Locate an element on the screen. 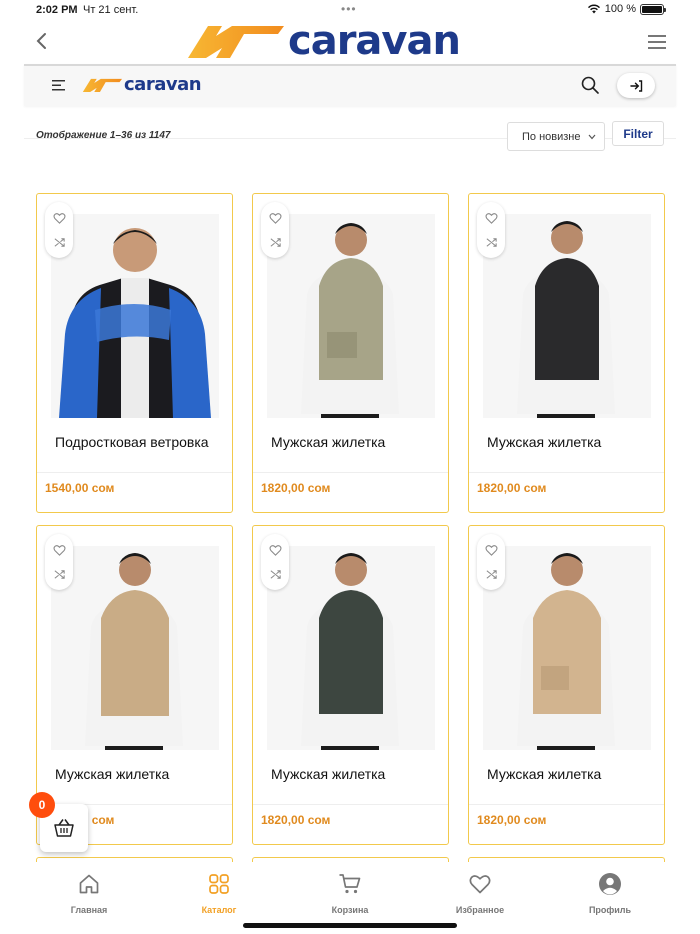  status-date: Чт 21 сент. is located at coordinates (111, 10).